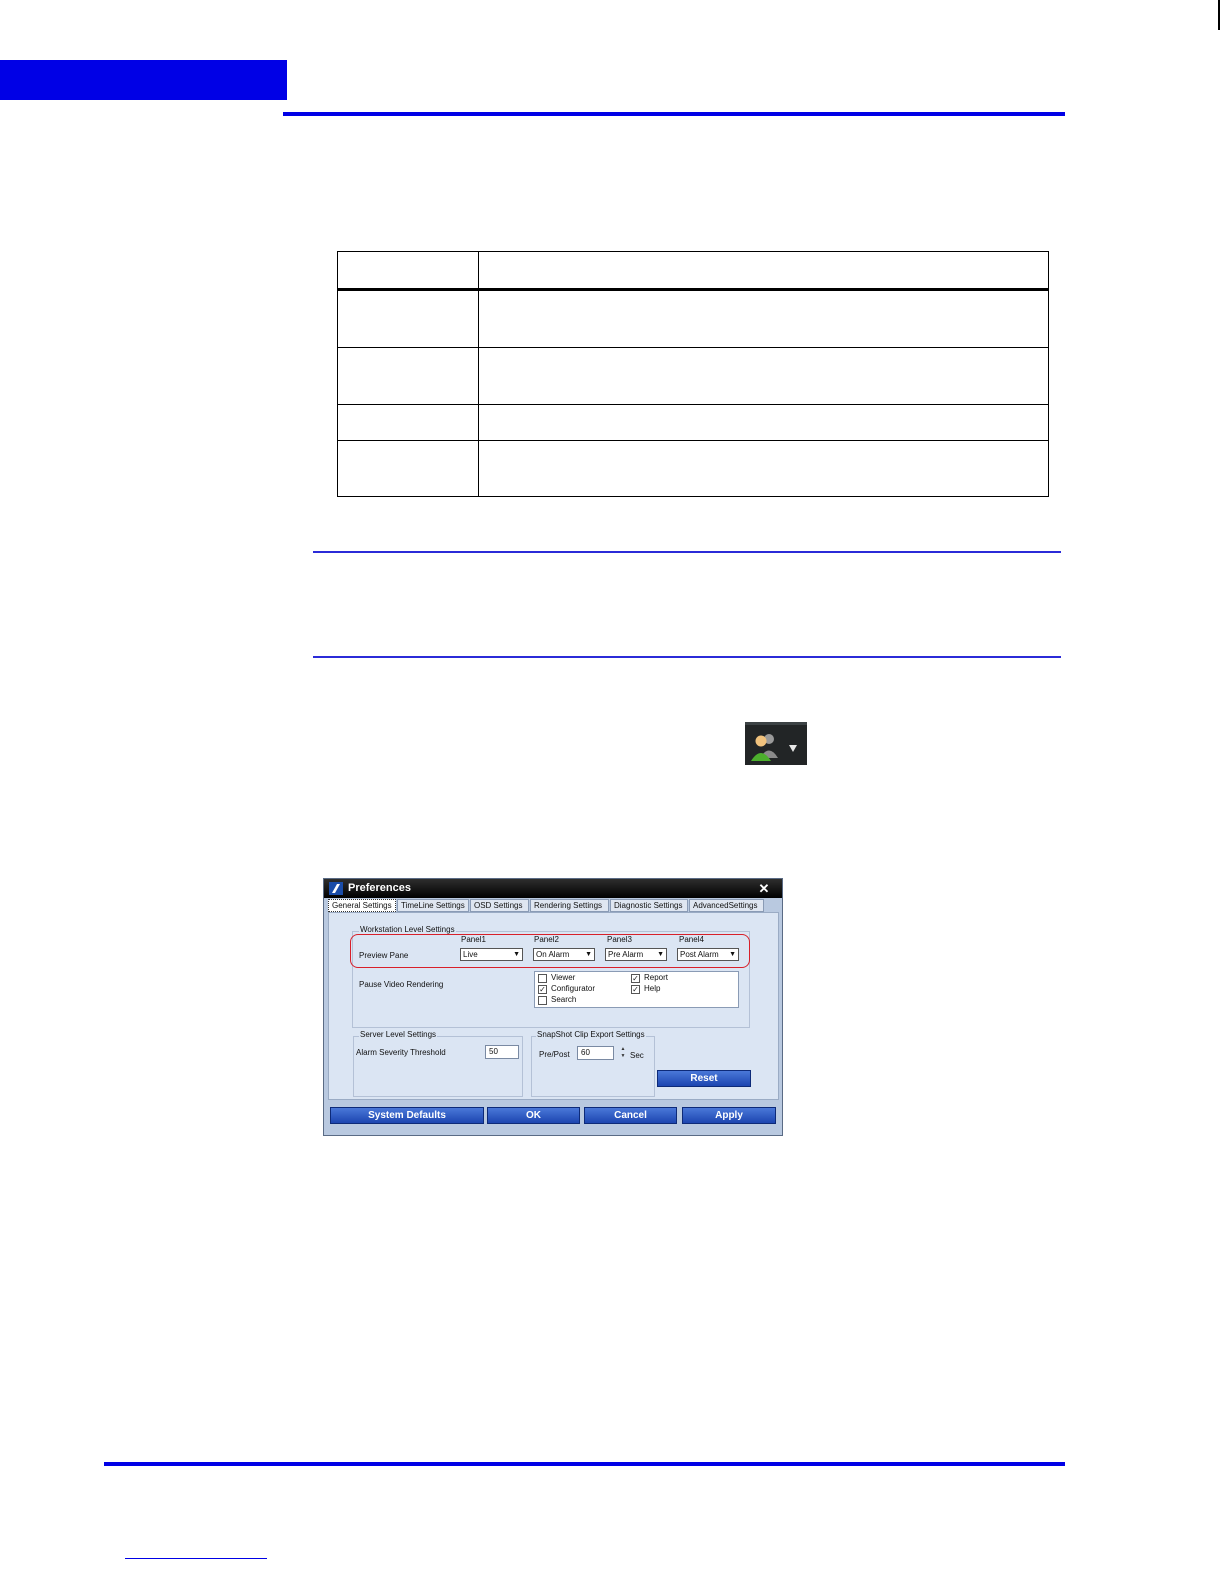 This screenshot has width=1224, height=1584. What do you see at coordinates (674, 114) in the screenshot?
I see `header-rule` at bounding box center [674, 114].